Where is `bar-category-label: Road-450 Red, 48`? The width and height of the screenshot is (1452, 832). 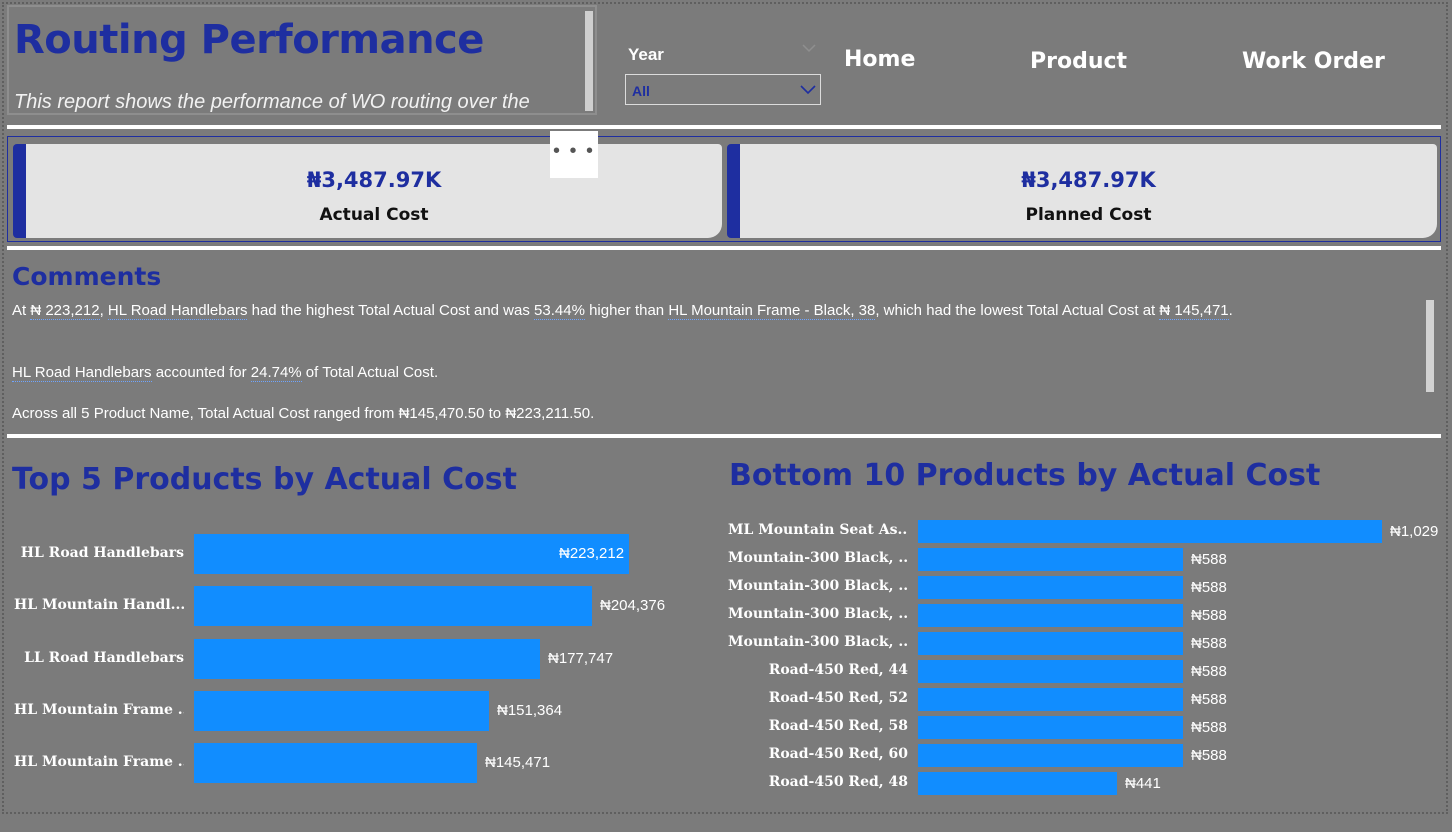
bar-category-label: Road-450 Red, 48 is located at coordinates (838, 782).